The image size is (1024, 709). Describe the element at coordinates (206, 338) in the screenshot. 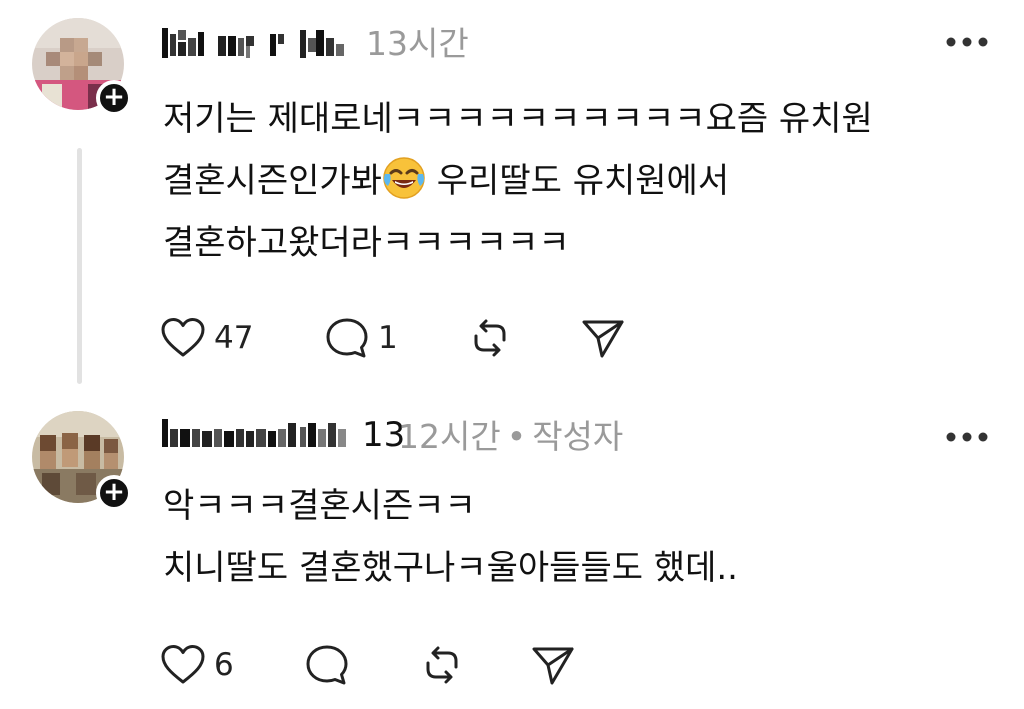

I see `like-button: 47` at that location.